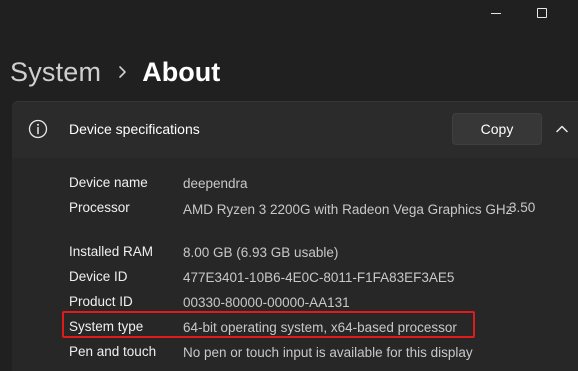  I want to click on spec-label: Installed RAM, so click(111, 251).